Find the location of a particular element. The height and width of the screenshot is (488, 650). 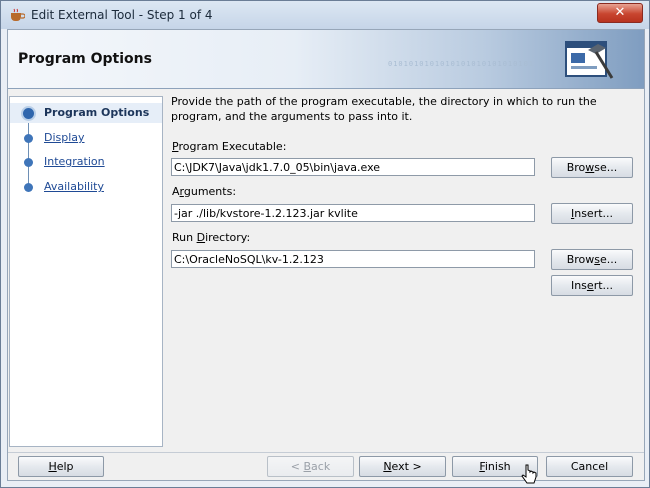

mouse-pointer-icon is located at coordinates (529, 474).